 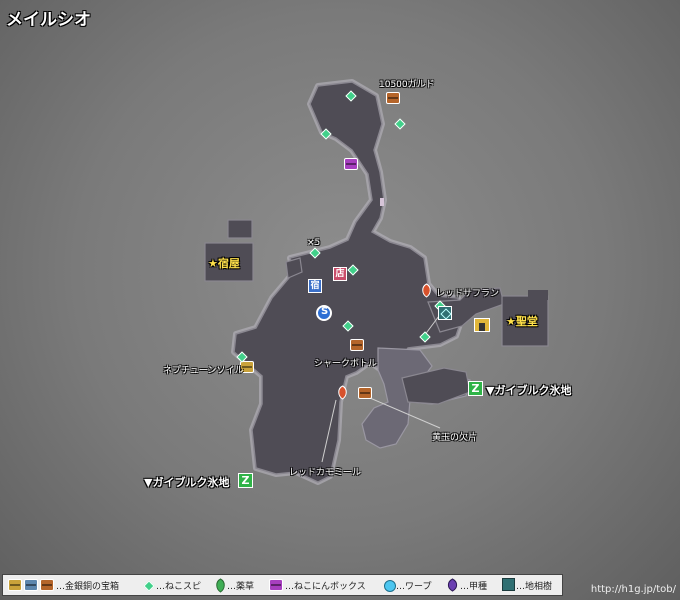 What do you see at coordinates (88, 587) in the screenshot?
I see `legend-chests-label: …金銀銅の宝箱` at bounding box center [88, 587].